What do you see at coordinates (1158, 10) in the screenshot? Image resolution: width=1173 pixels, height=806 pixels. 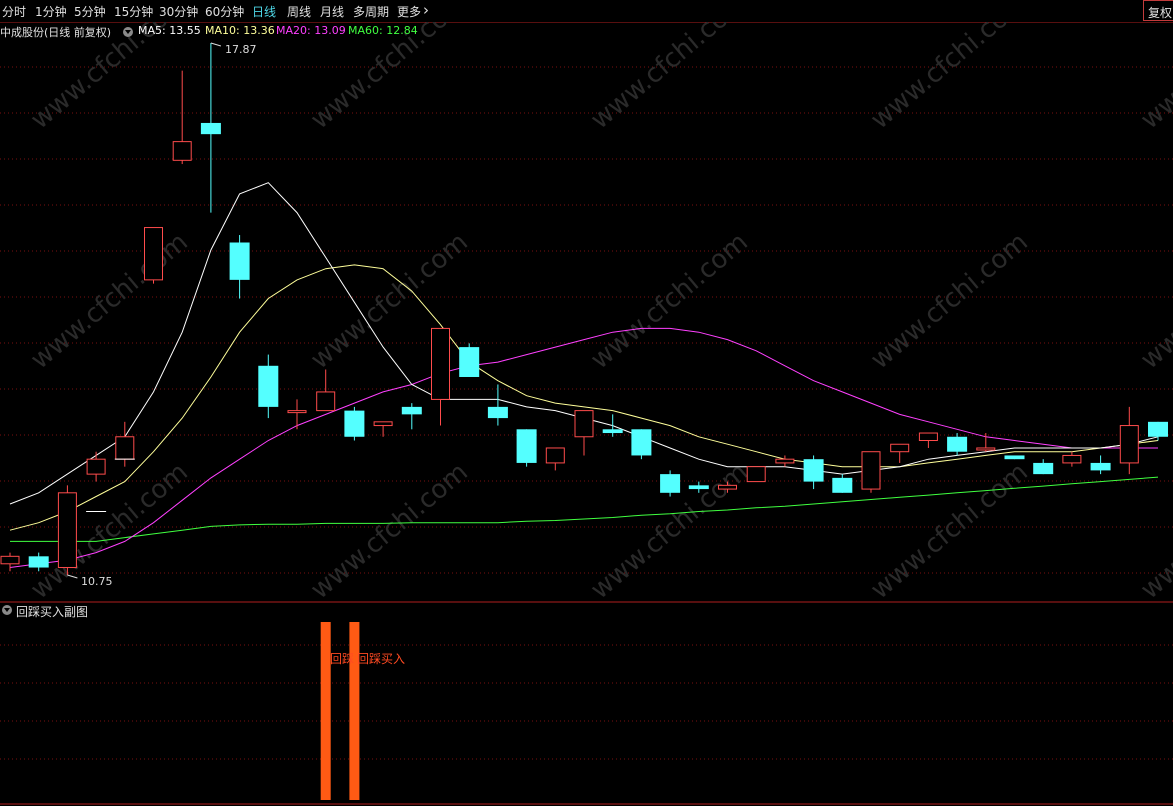 I see `adjust-button: 复权` at bounding box center [1158, 10].